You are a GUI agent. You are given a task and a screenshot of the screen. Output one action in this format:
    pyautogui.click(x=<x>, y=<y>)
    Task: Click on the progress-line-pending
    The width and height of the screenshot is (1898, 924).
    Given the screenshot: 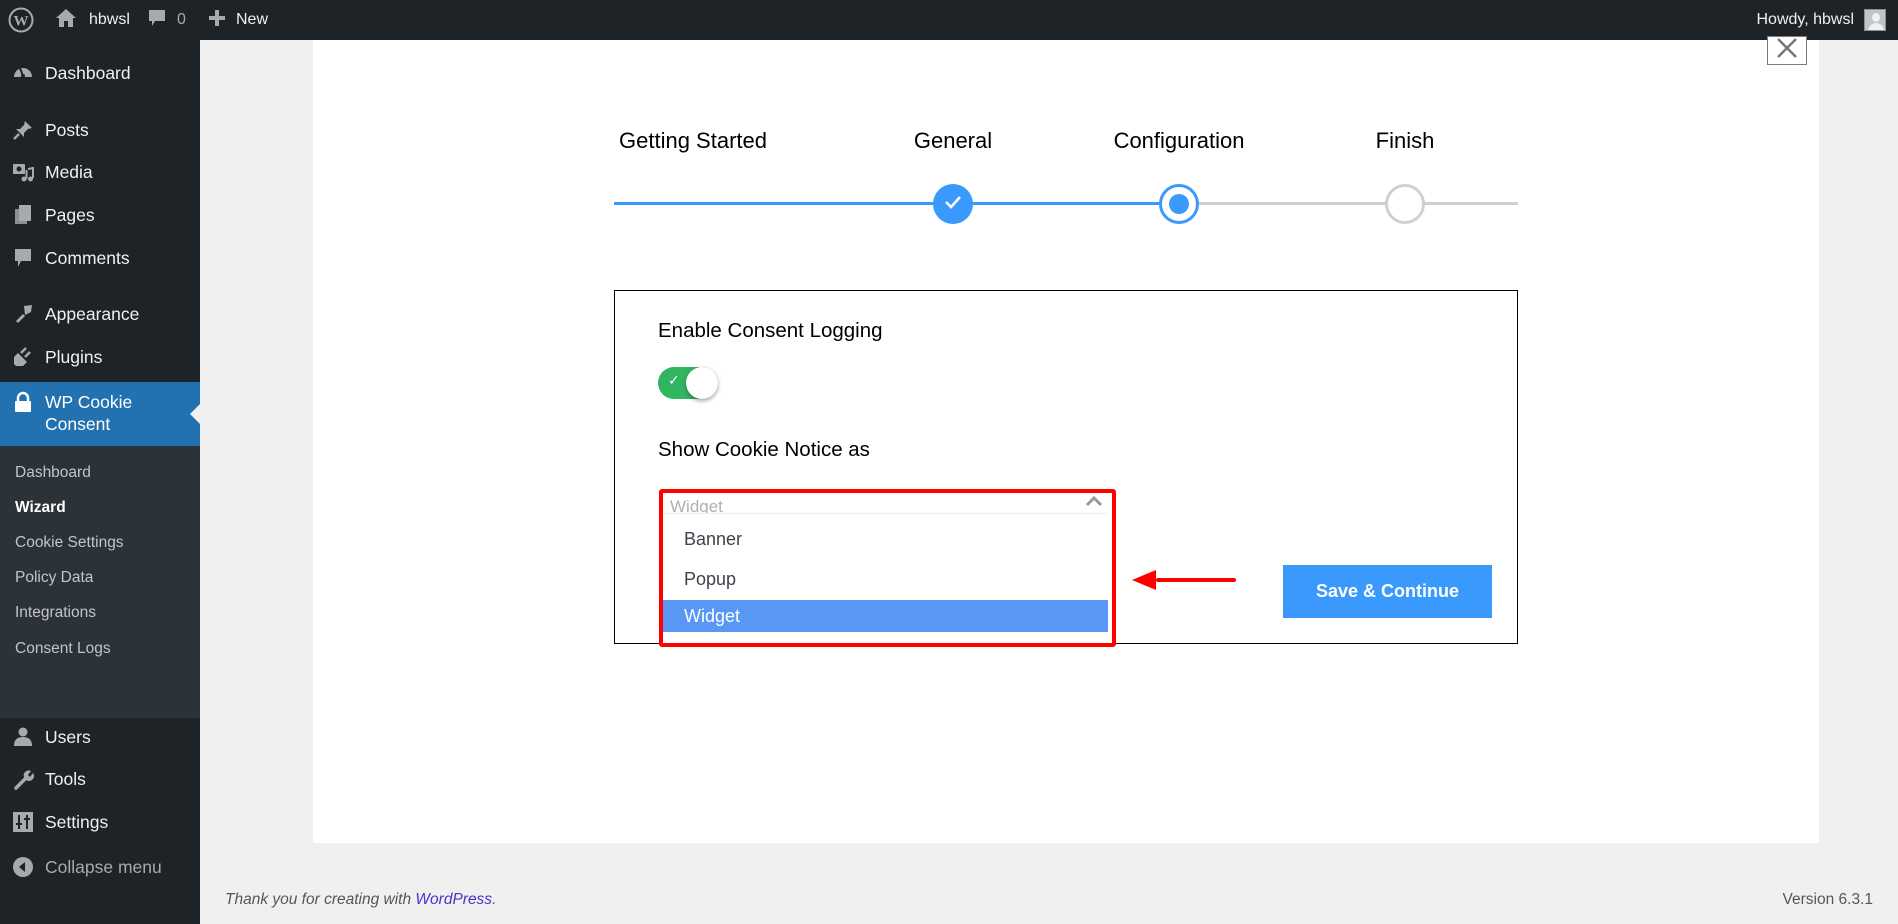 What is the action you would take?
    pyautogui.click(x=1348, y=203)
    